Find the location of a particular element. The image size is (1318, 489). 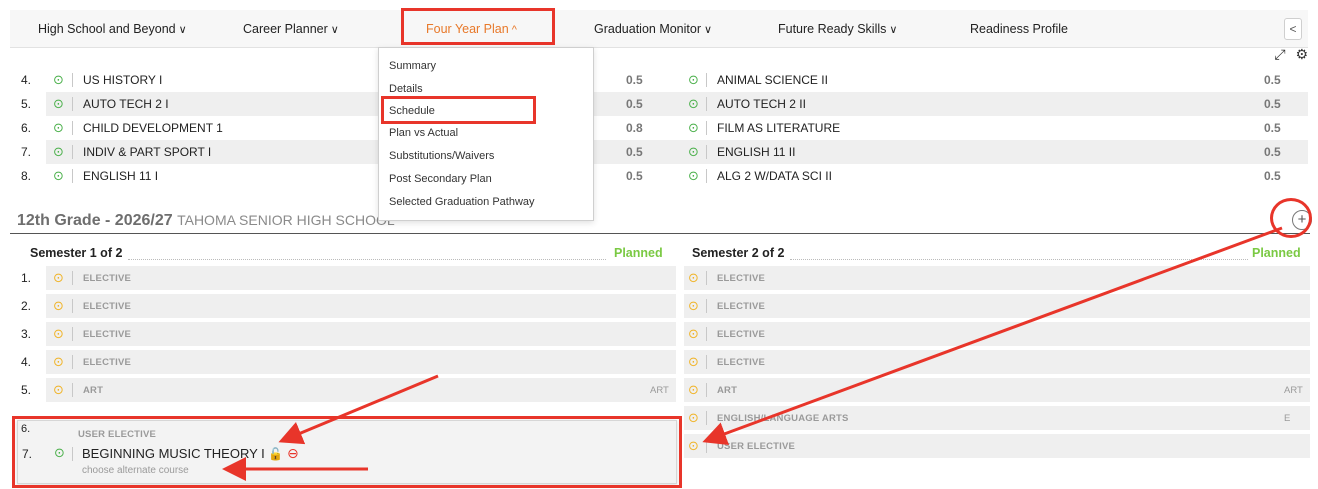

dotted-leader is located at coordinates (1019, 259).